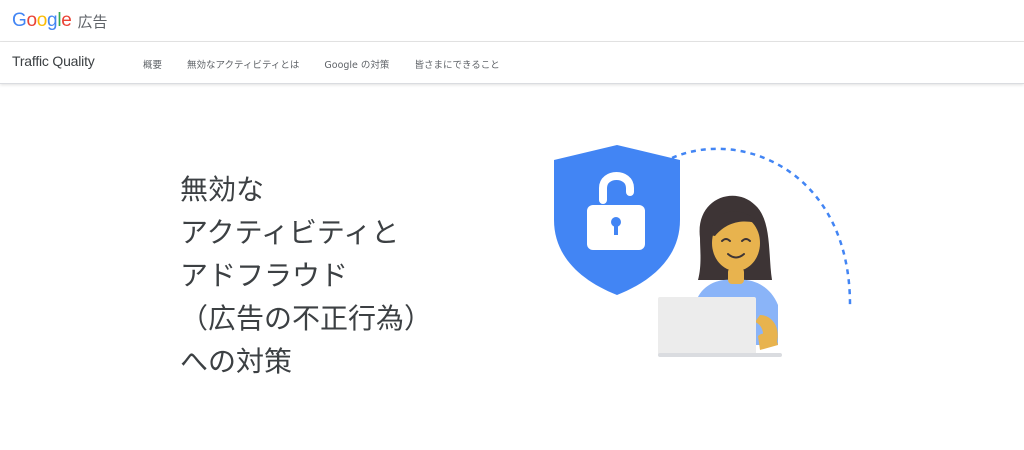 The width and height of the screenshot is (1024, 450). What do you see at coordinates (703, 251) in the screenshot?
I see `security-illustration` at bounding box center [703, 251].